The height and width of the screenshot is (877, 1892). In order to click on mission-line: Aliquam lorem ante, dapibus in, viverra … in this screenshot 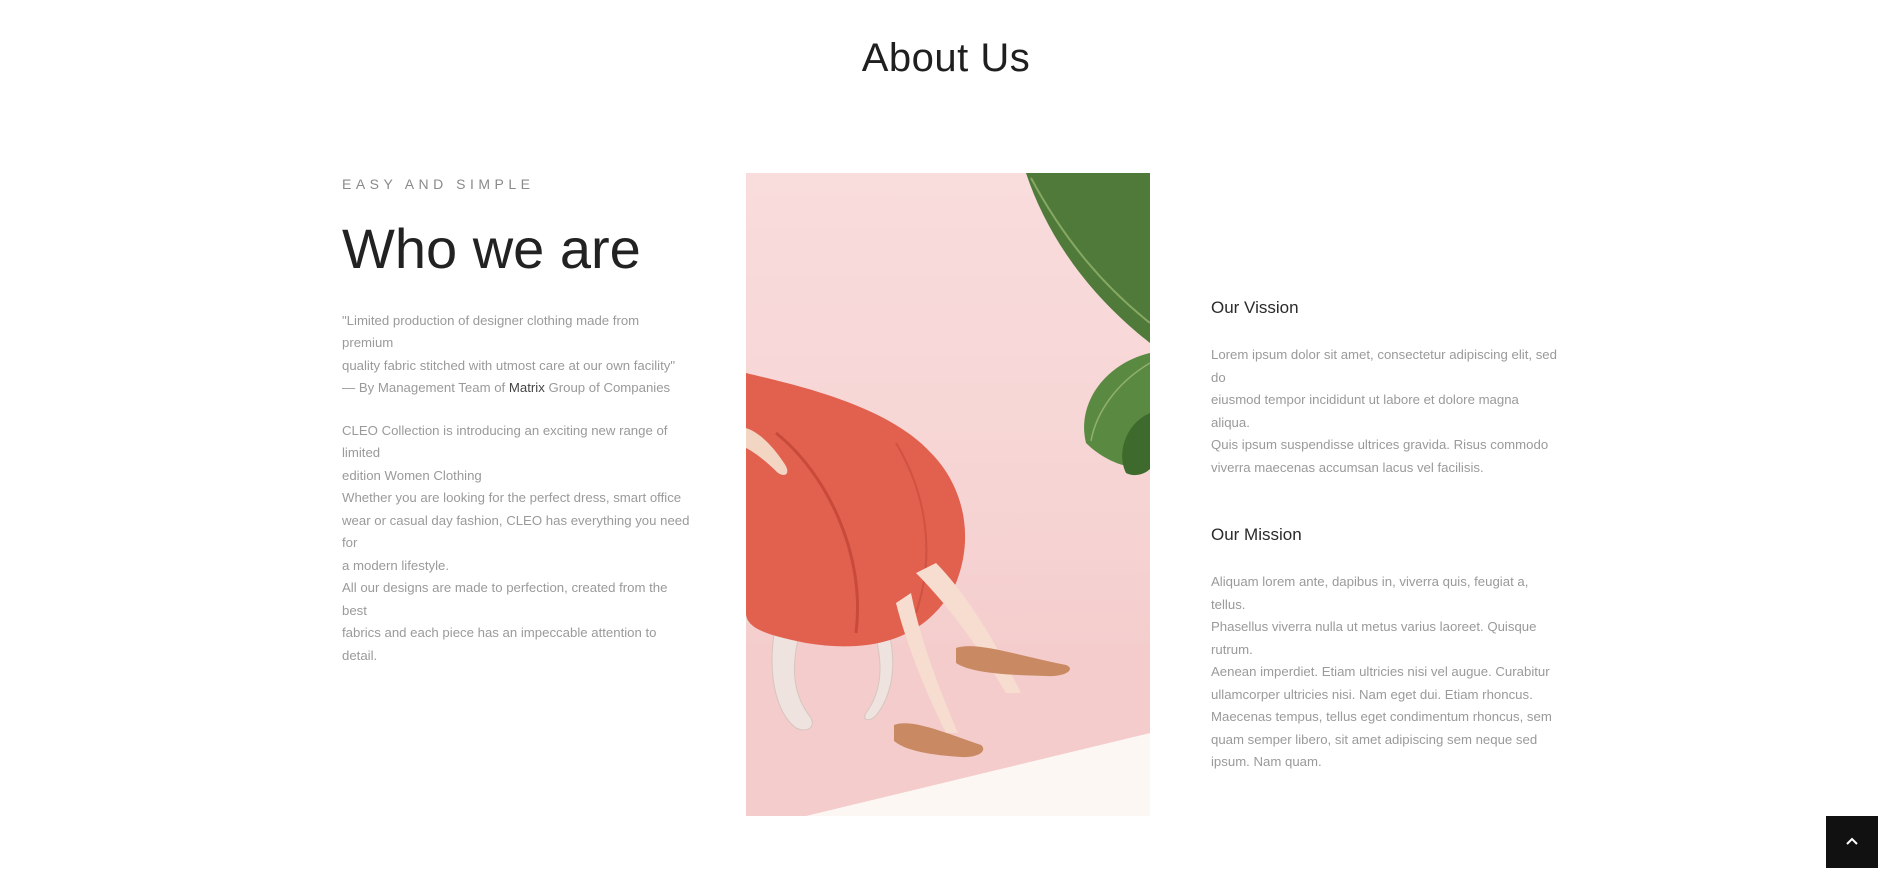, I will do `click(1370, 593)`.